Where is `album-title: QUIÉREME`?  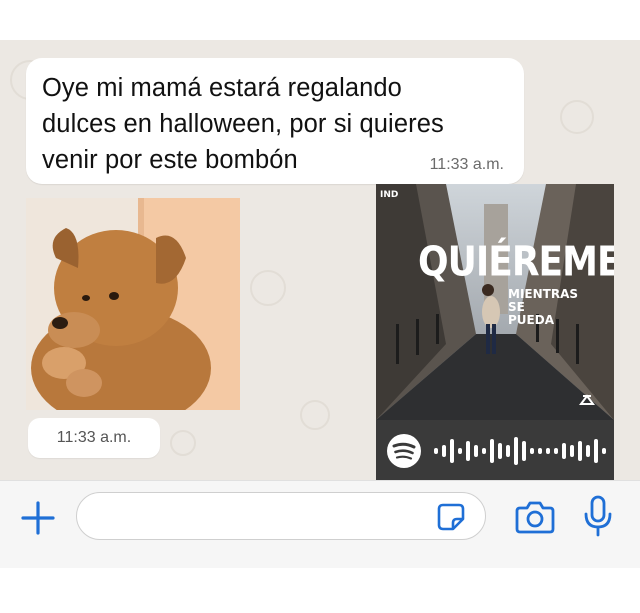
album-title: QUIÉREME is located at coordinates (516, 262).